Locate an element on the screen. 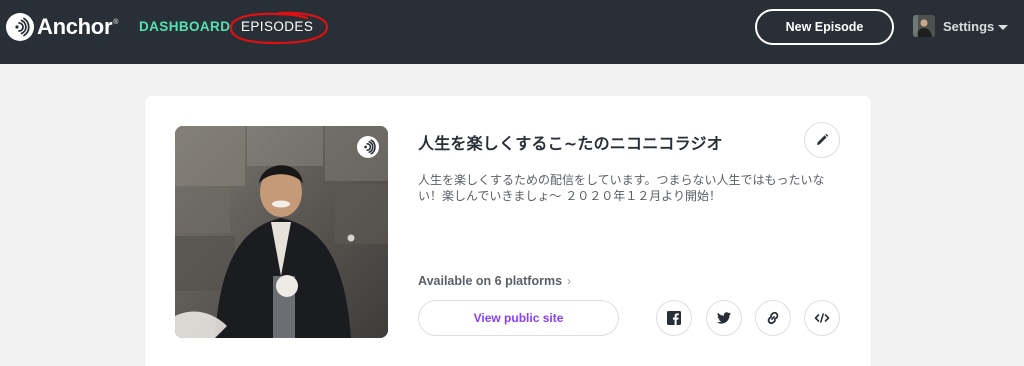 This screenshot has height=366, width=1024. pencil-icon is located at coordinates (823, 139).